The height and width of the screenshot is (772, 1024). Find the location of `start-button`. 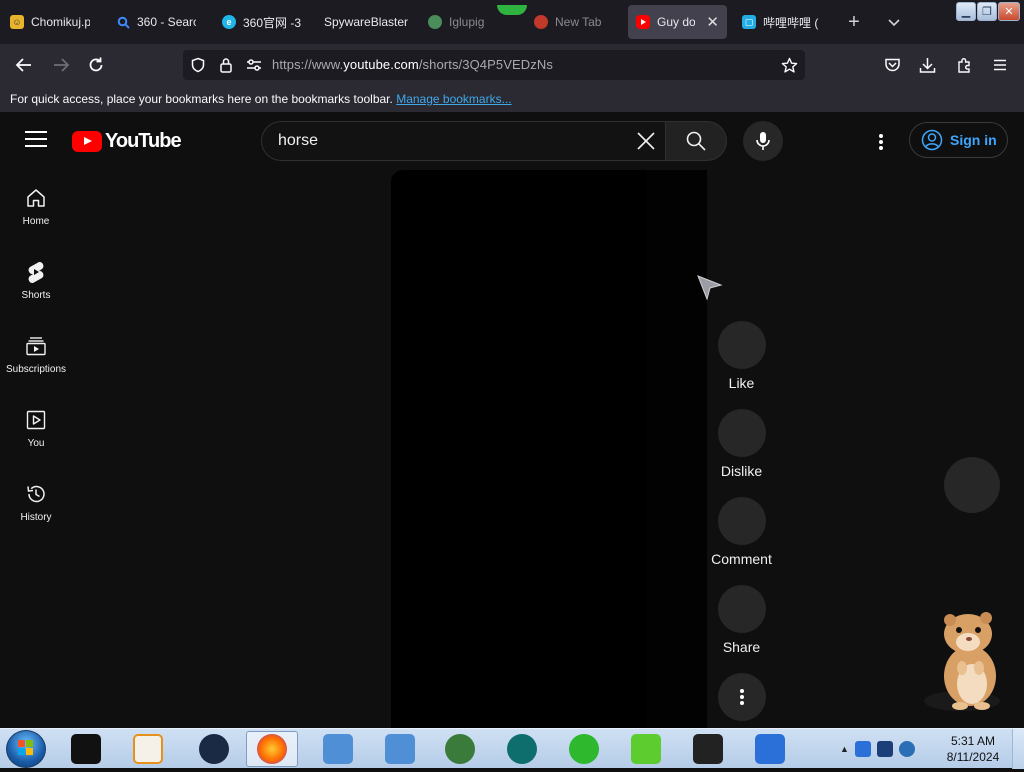

start-button is located at coordinates (26, 749).